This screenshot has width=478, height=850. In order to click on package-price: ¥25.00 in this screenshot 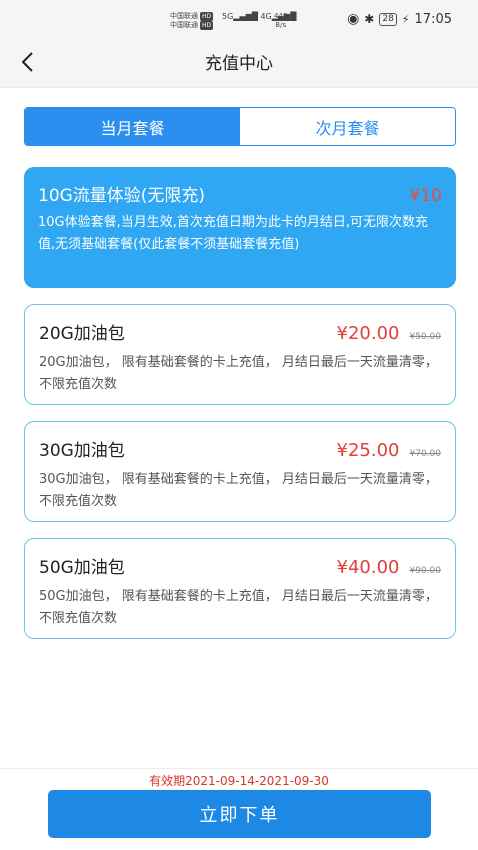, I will do `click(368, 450)`.